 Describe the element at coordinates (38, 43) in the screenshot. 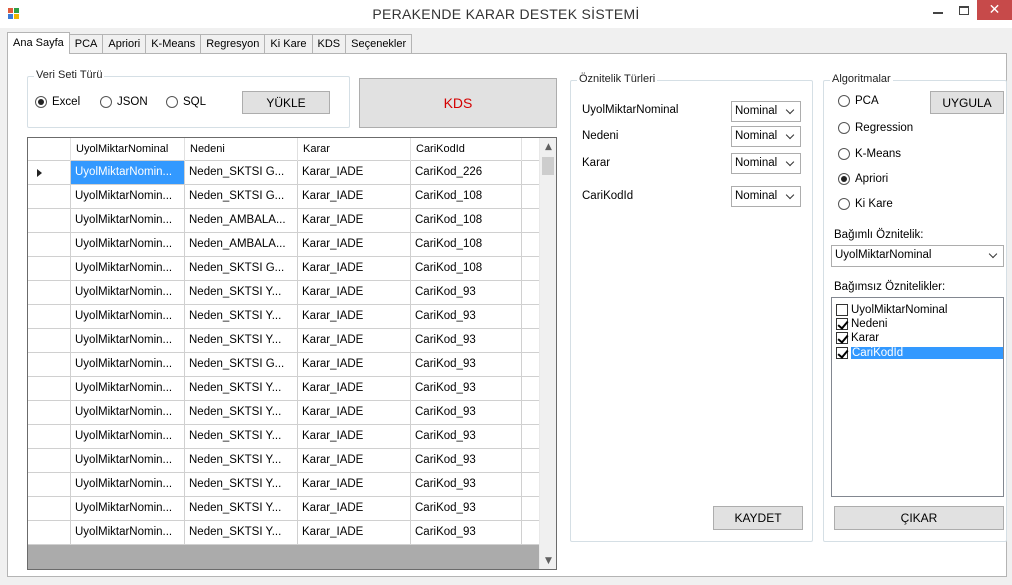

I see `tab-ana-sayfa: Ana Sayfa` at that location.